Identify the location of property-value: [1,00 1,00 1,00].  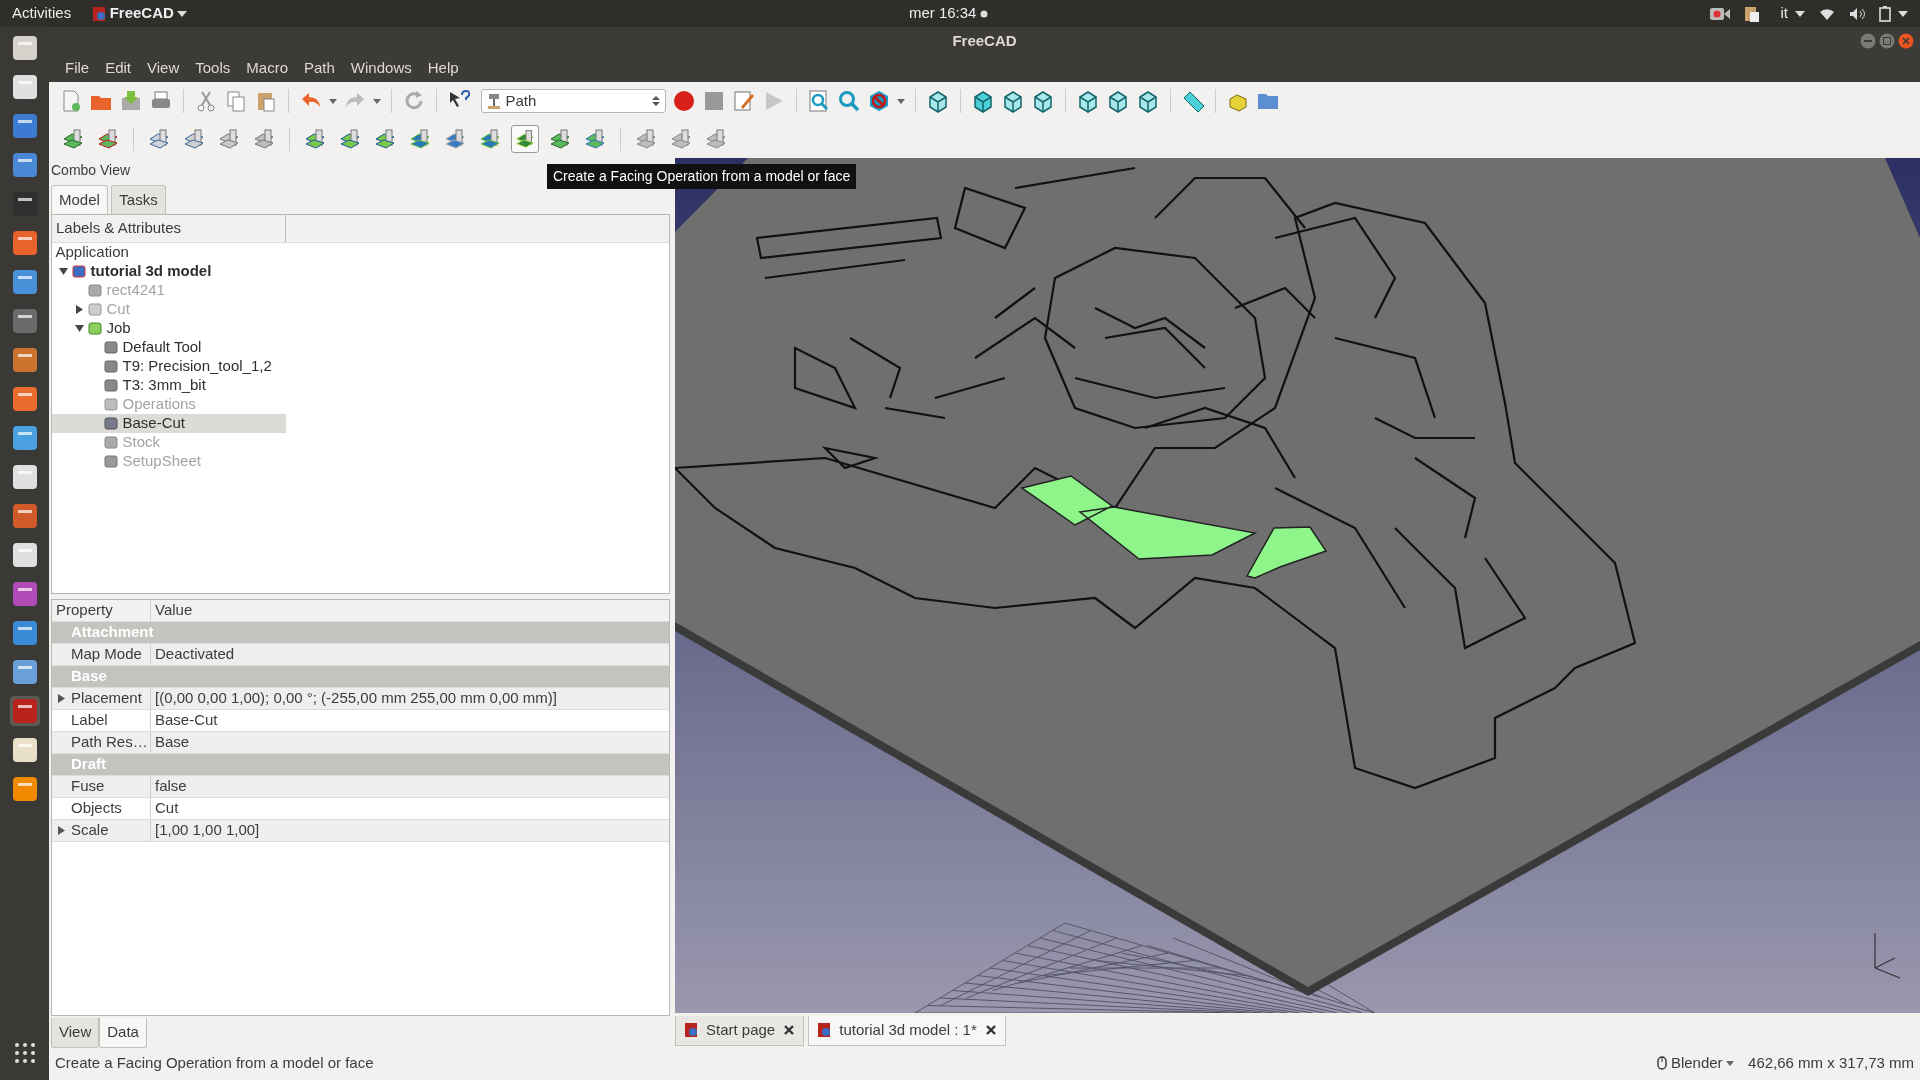
(207, 830).